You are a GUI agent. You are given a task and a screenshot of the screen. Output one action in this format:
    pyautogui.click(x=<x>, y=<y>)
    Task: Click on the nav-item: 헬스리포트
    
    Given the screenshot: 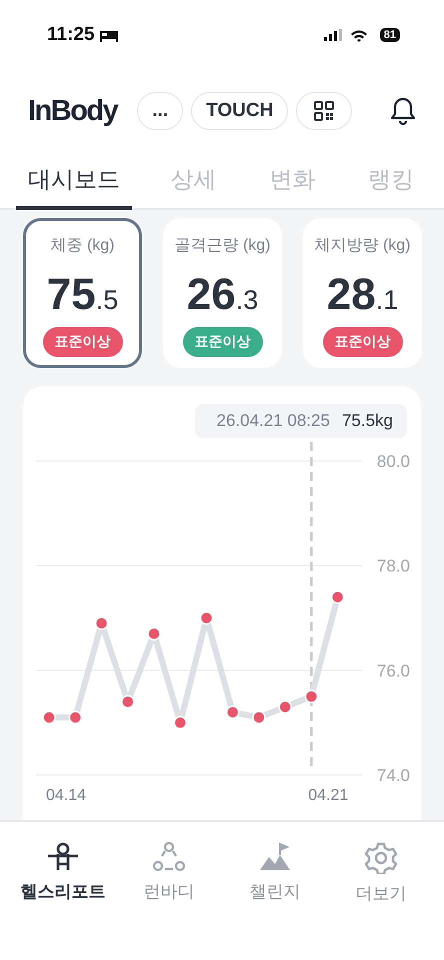 What is the action you would take?
    pyautogui.click(x=63, y=872)
    